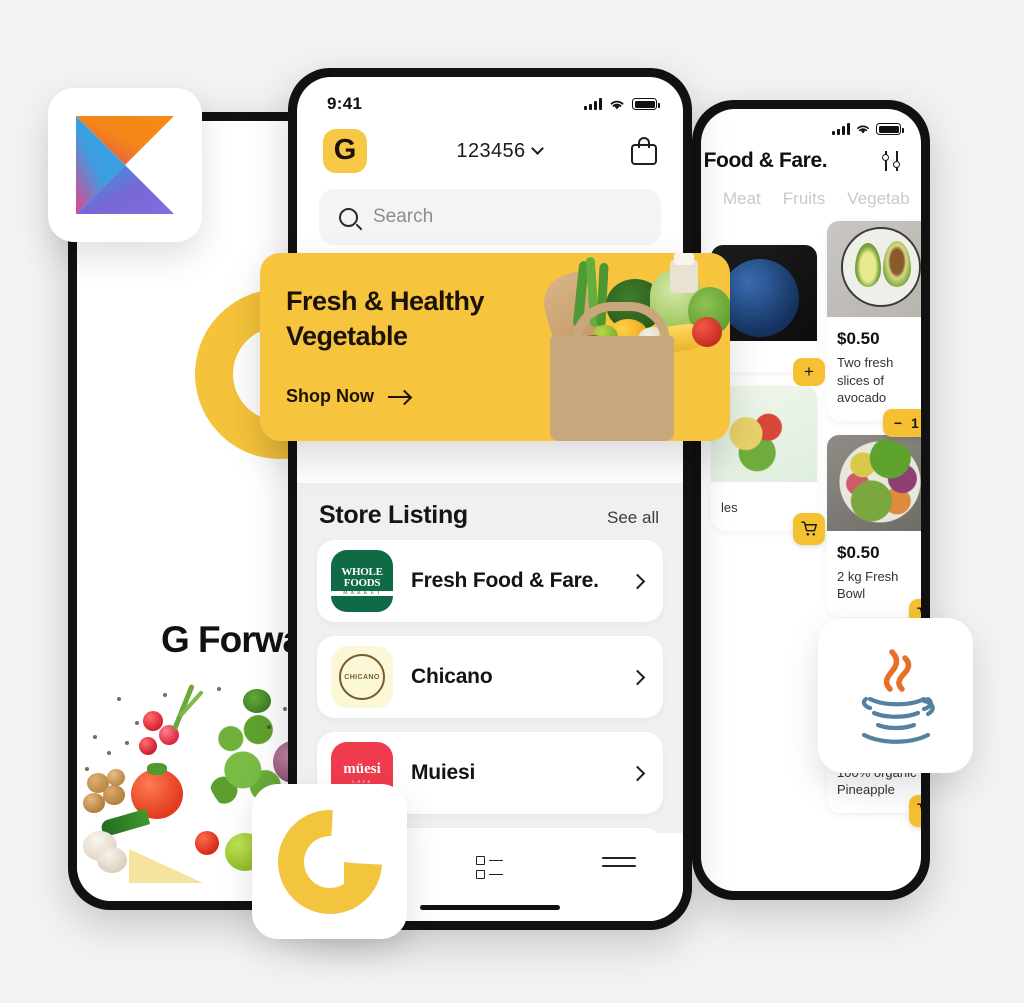  What do you see at coordinates (915, 422) in the screenshot?
I see `qty-value: 1` at bounding box center [915, 422].